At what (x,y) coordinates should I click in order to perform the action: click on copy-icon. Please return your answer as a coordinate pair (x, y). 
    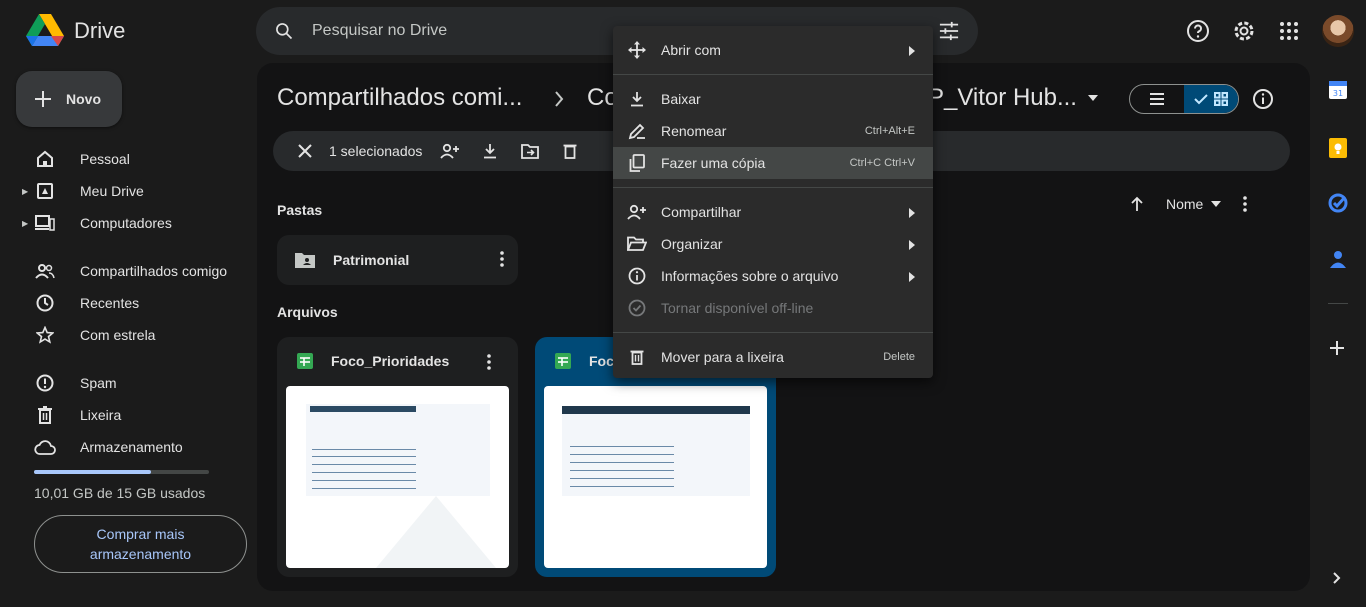
    Looking at the image, I should click on (637, 163).